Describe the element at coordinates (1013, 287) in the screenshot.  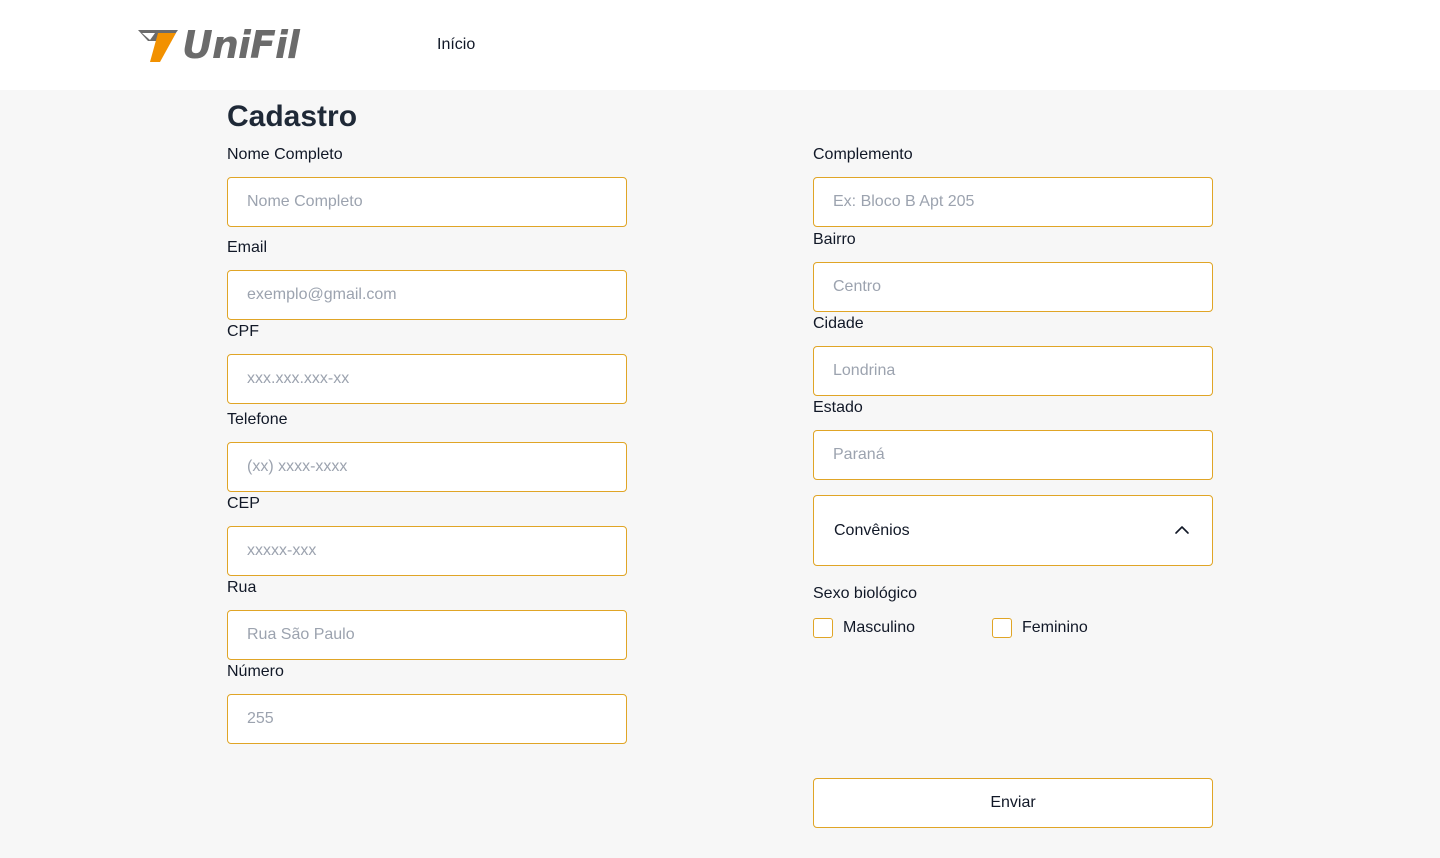
I see `neighborhood-input` at that location.